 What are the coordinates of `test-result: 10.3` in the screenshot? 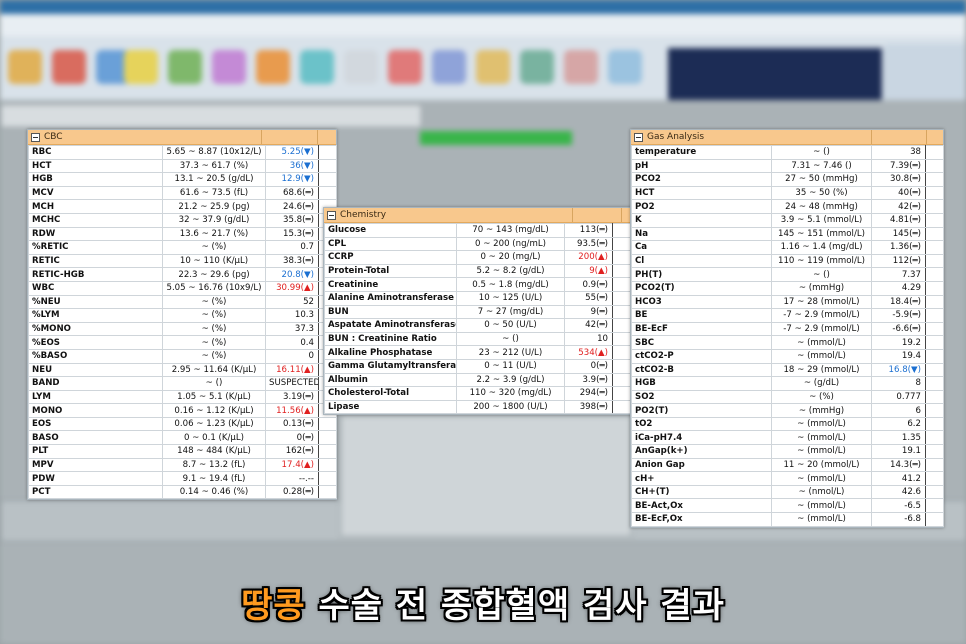 It's located at (292, 315).